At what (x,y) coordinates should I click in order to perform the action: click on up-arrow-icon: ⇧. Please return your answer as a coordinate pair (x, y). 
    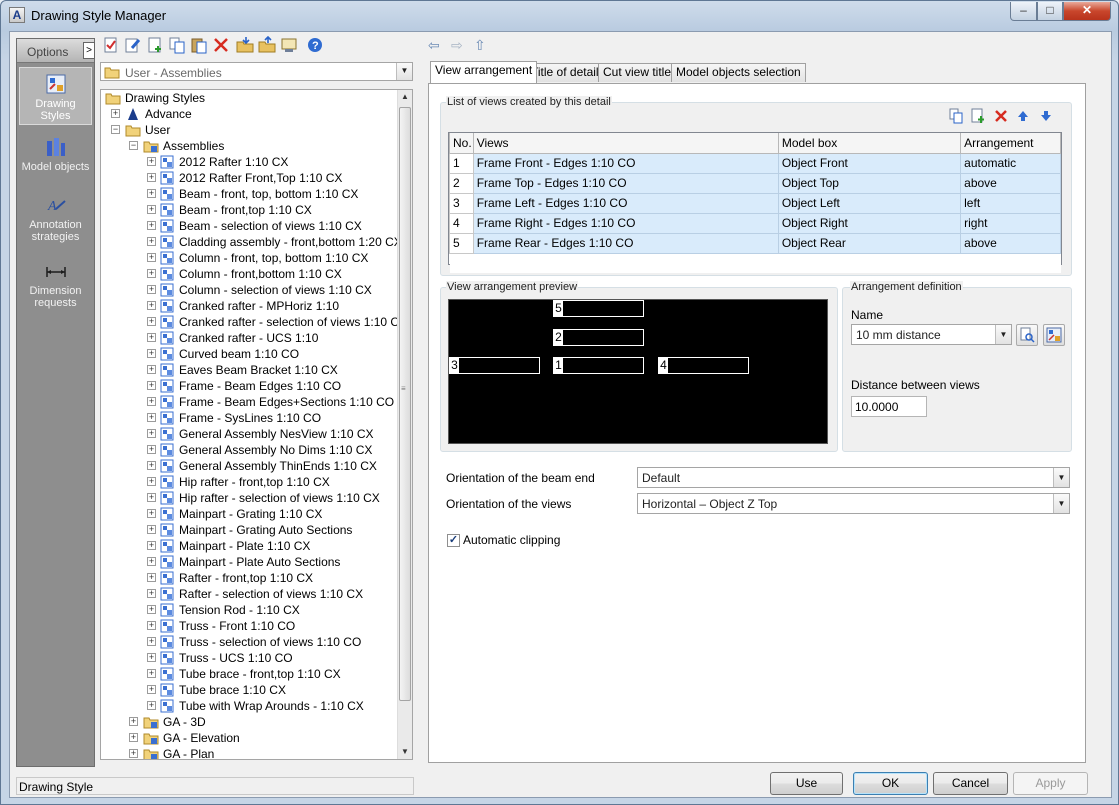
    Looking at the image, I should click on (480, 45).